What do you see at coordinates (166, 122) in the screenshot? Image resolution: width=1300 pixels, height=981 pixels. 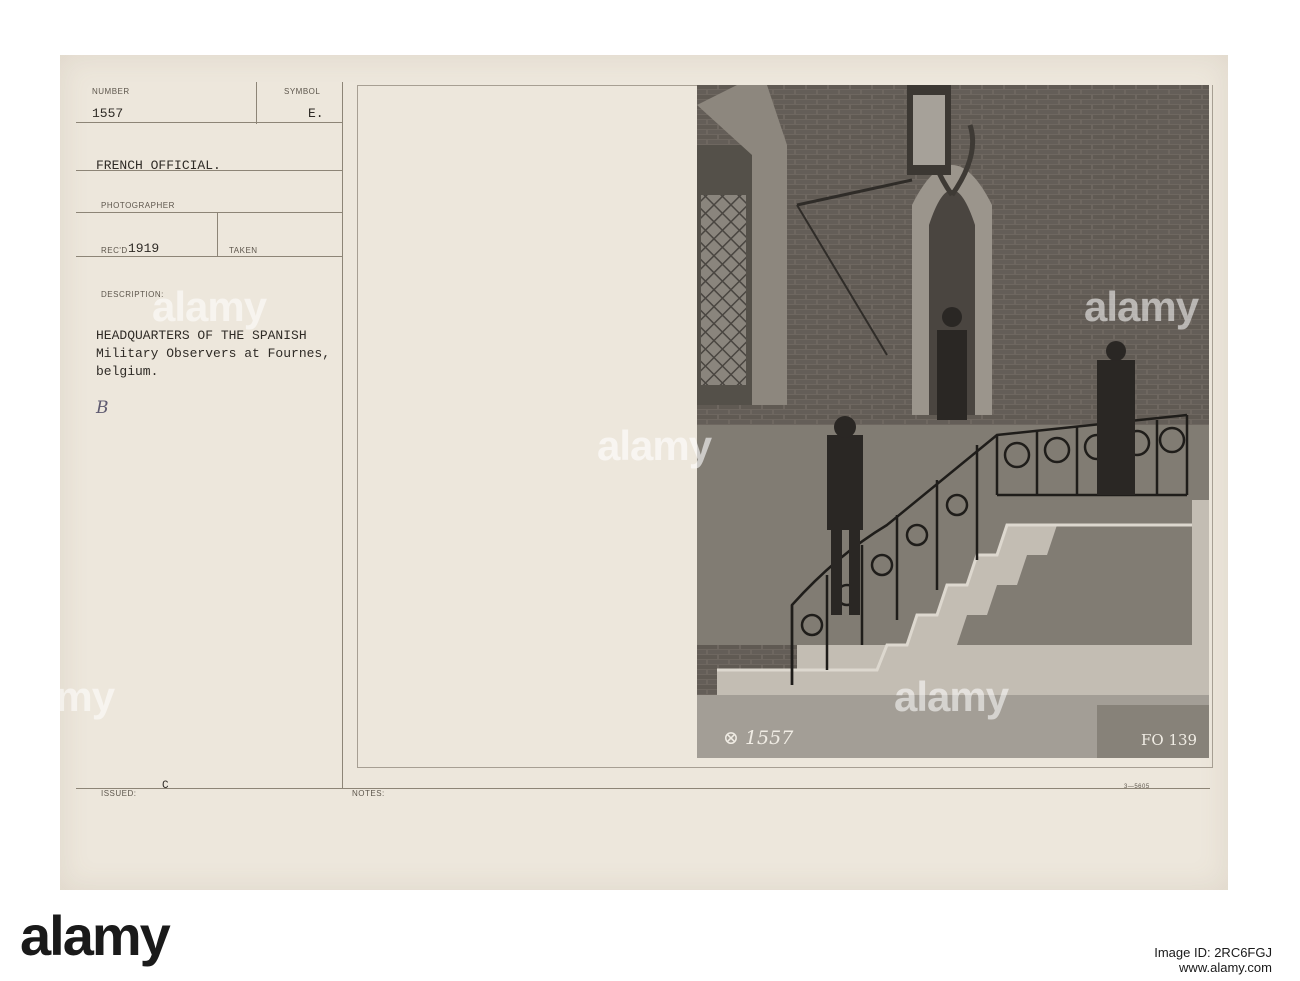 I see `number-underline` at bounding box center [166, 122].